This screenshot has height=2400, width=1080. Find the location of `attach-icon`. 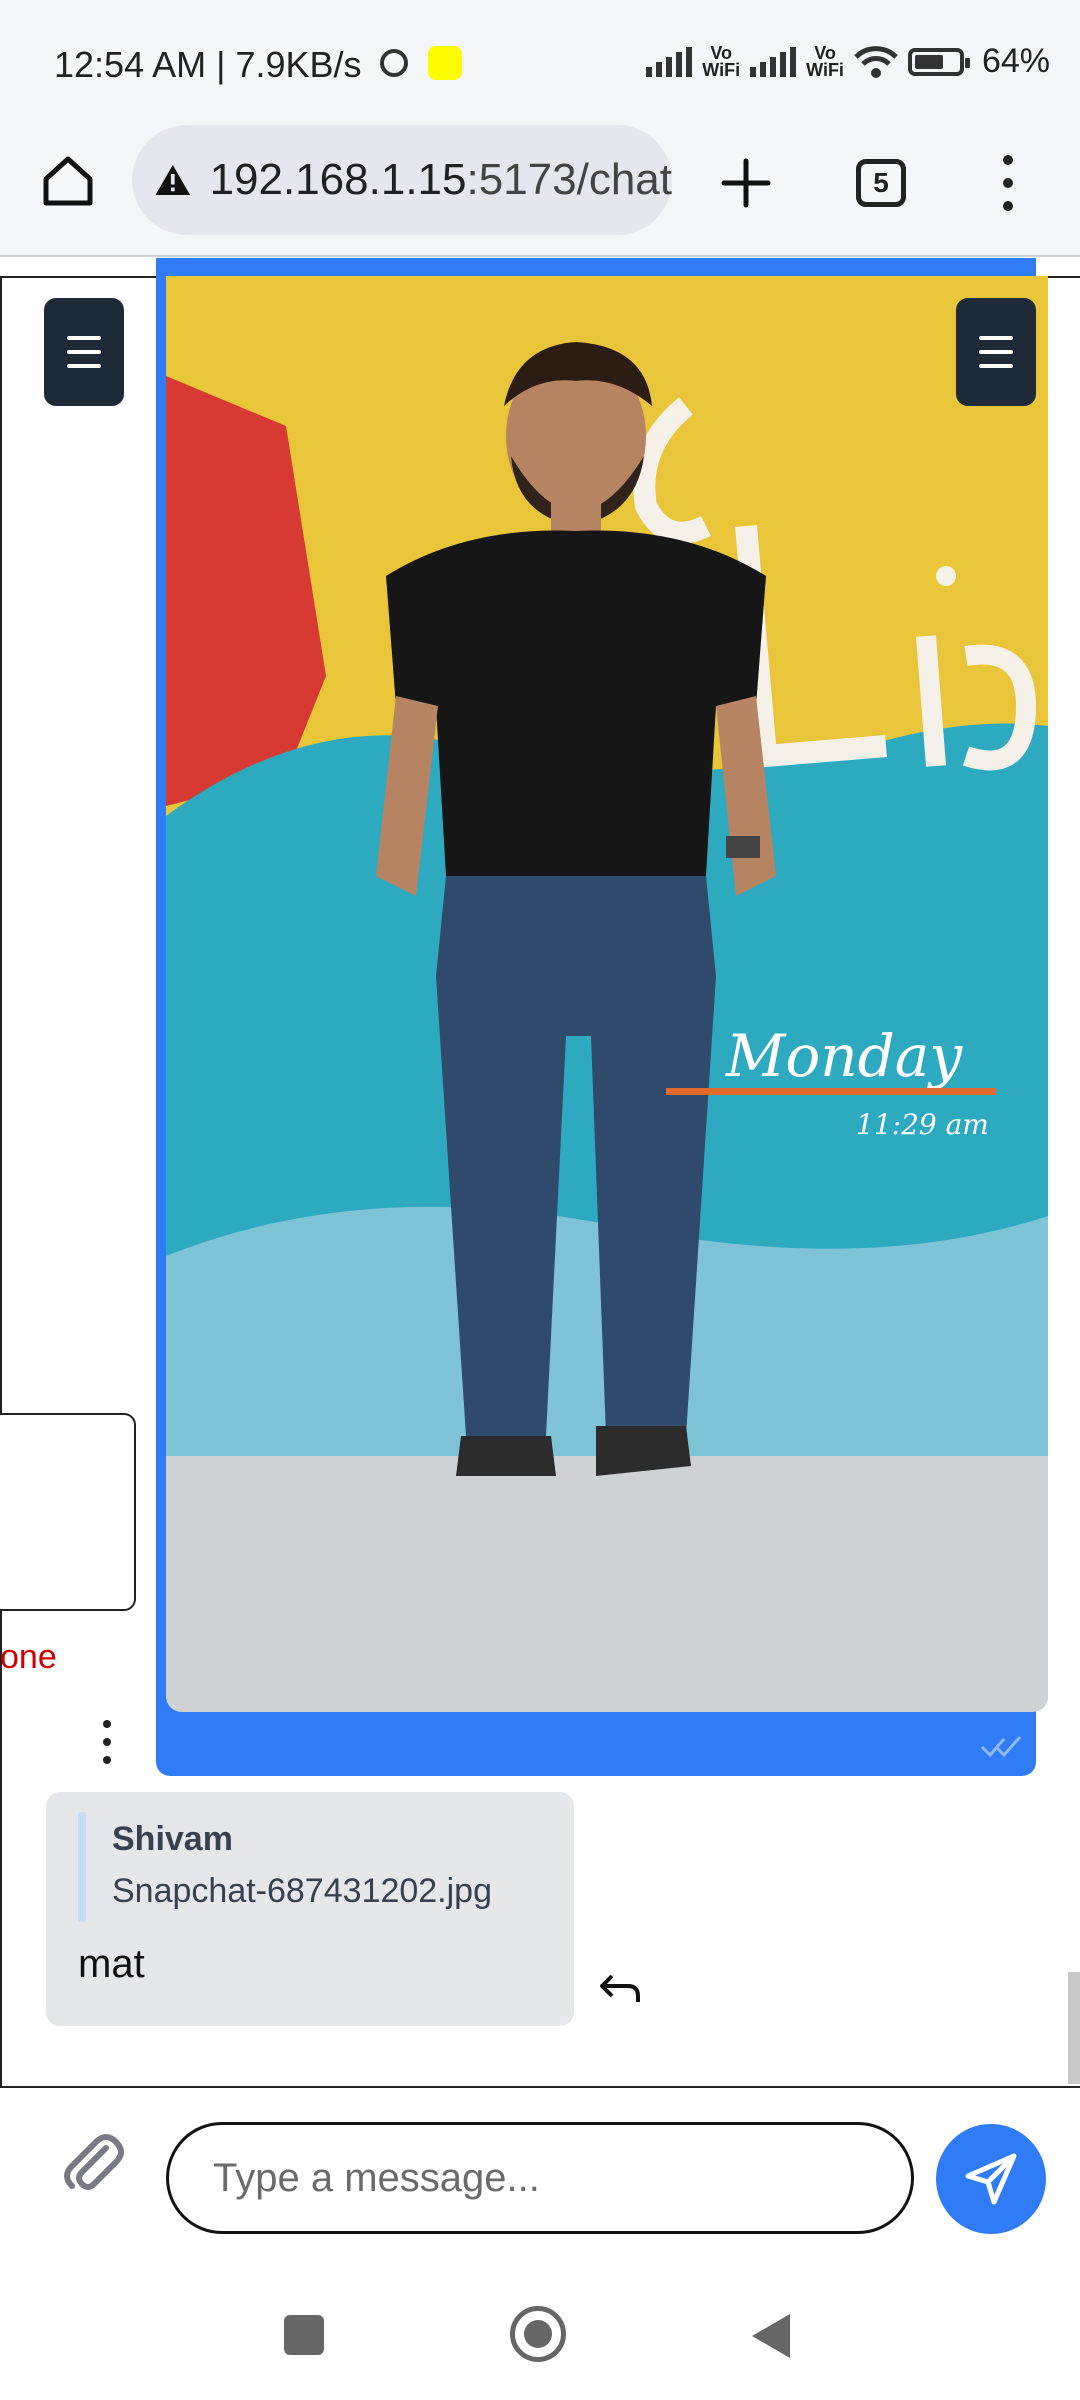

attach-icon is located at coordinates (91, 2161).